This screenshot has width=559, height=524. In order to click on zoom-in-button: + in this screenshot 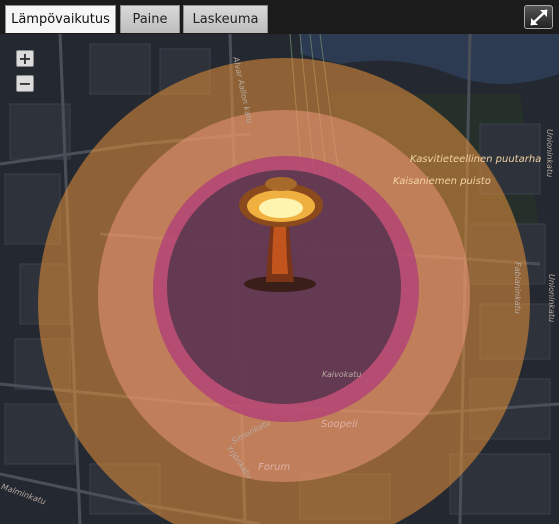, I will do `click(25, 58)`.